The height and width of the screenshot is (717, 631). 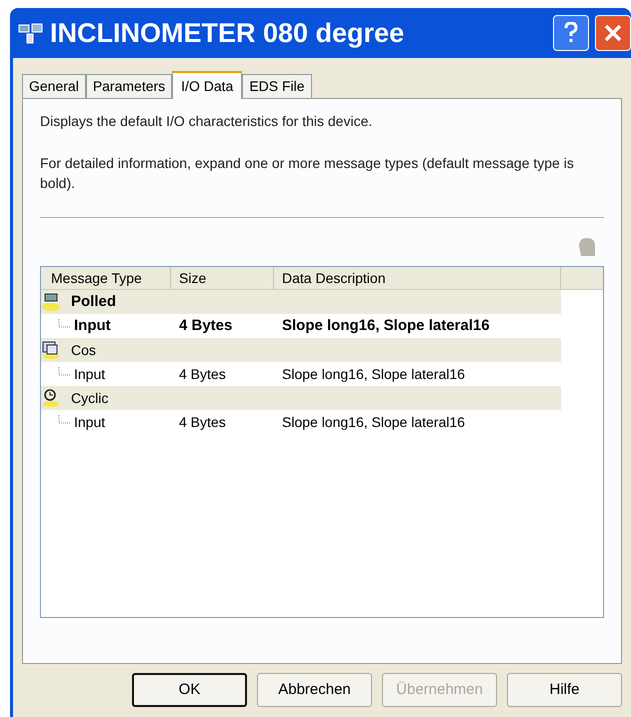 I want to click on column-header: Size, so click(x=222, y=278).